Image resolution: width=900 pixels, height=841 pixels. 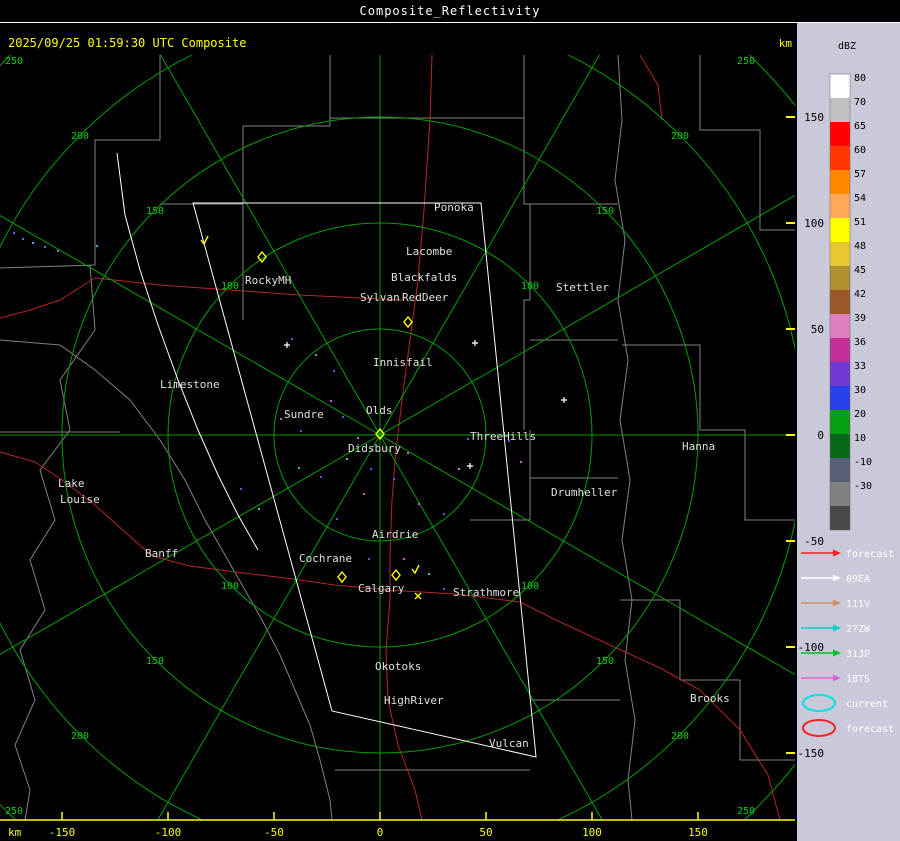 What do you see at coordinates (397, 825) in the screenshot?
I see `x-axis: -150 -100 -50 0 50 100 150` at bounding box center [397, 825].